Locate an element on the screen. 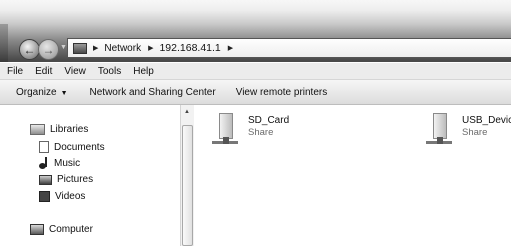  share-item-usb-device: USB_Device Share is located at coordinates (468, 131).